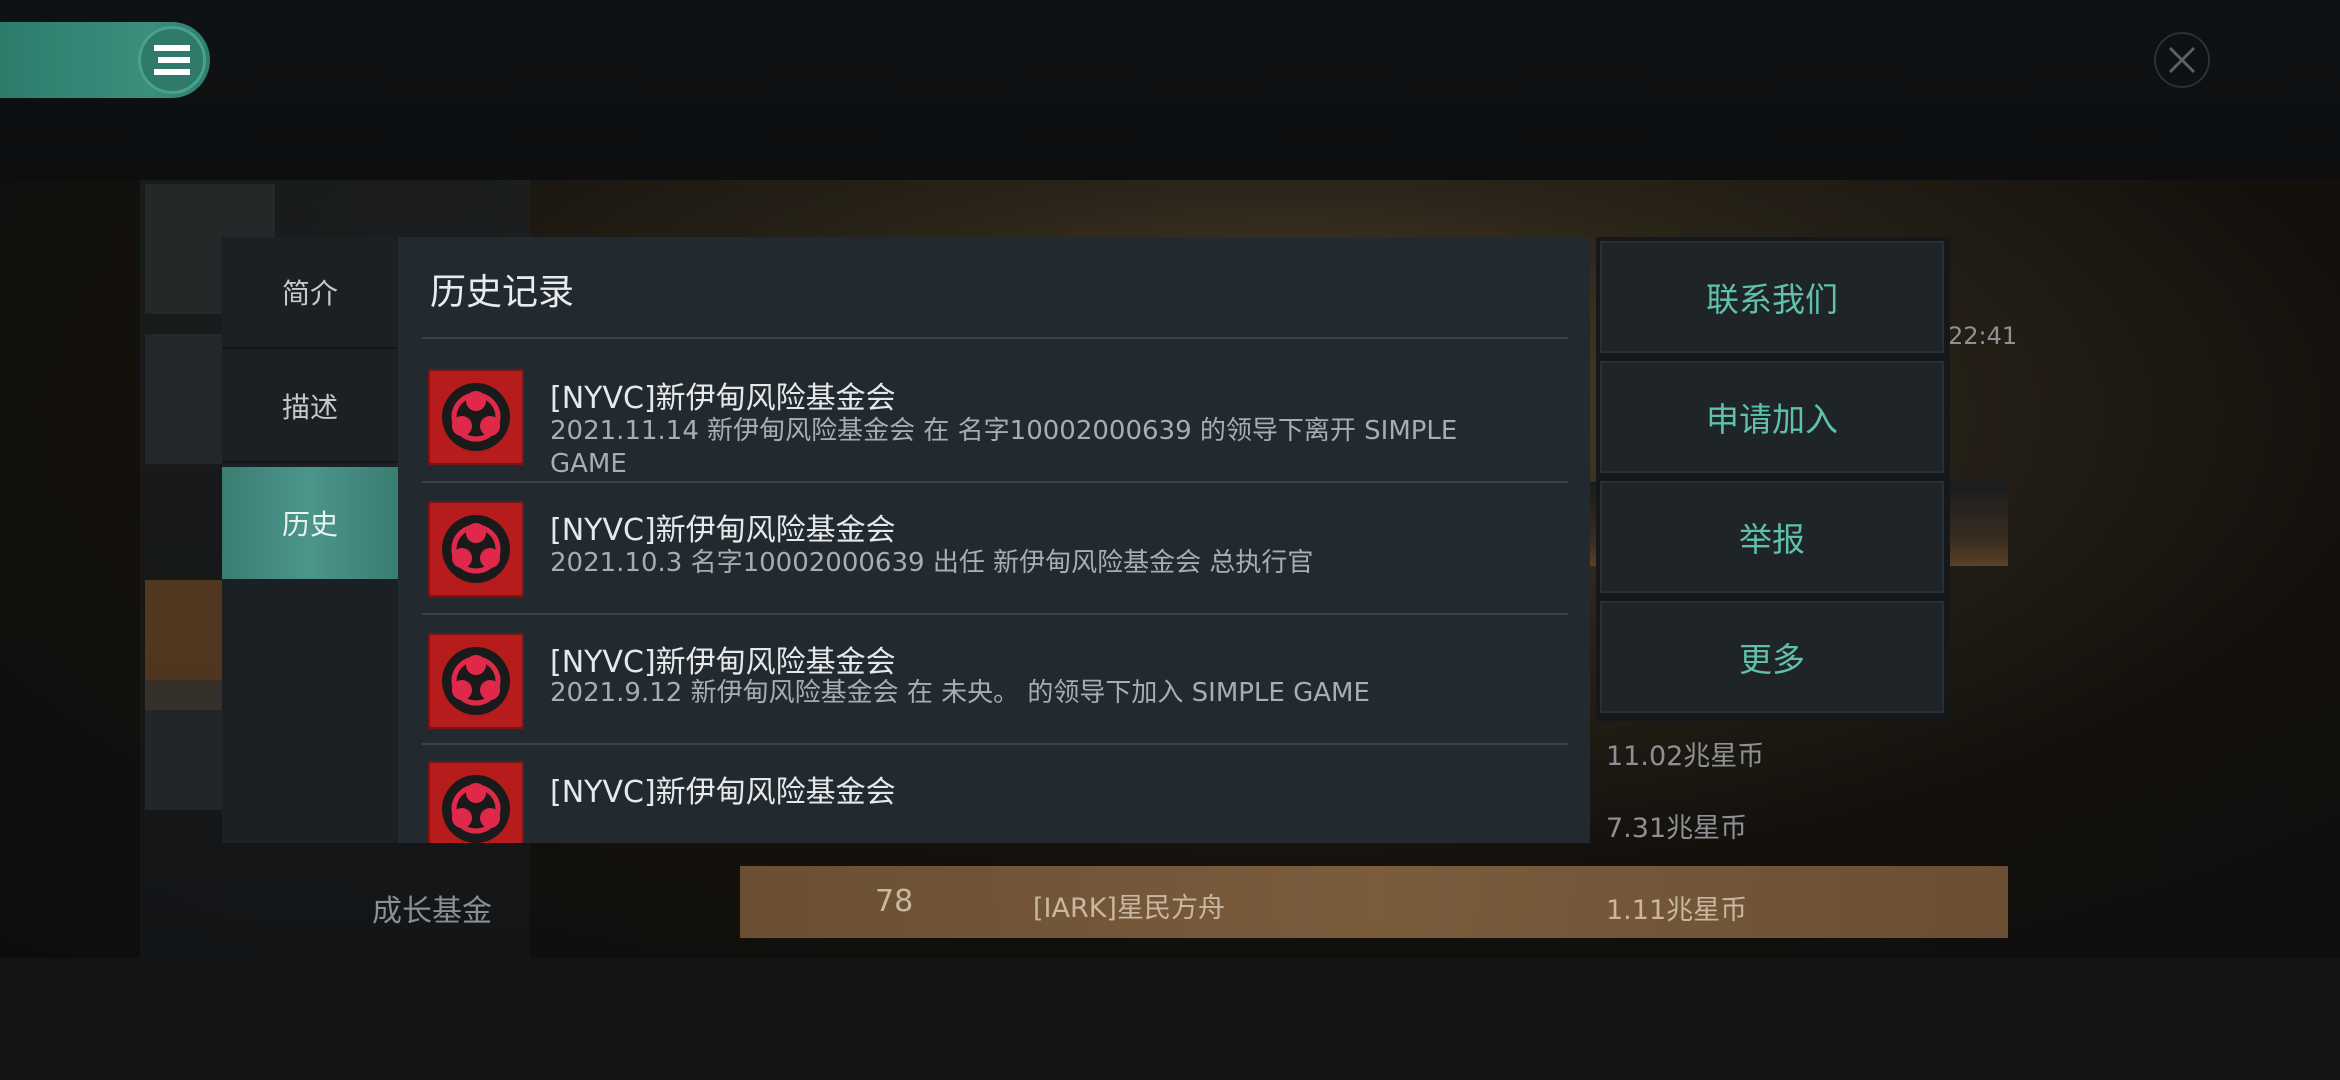  What do you see at coordinates (1772, 657) in the screenshot?
I see `more-button: 更多` at bounding box center [1772, 657].